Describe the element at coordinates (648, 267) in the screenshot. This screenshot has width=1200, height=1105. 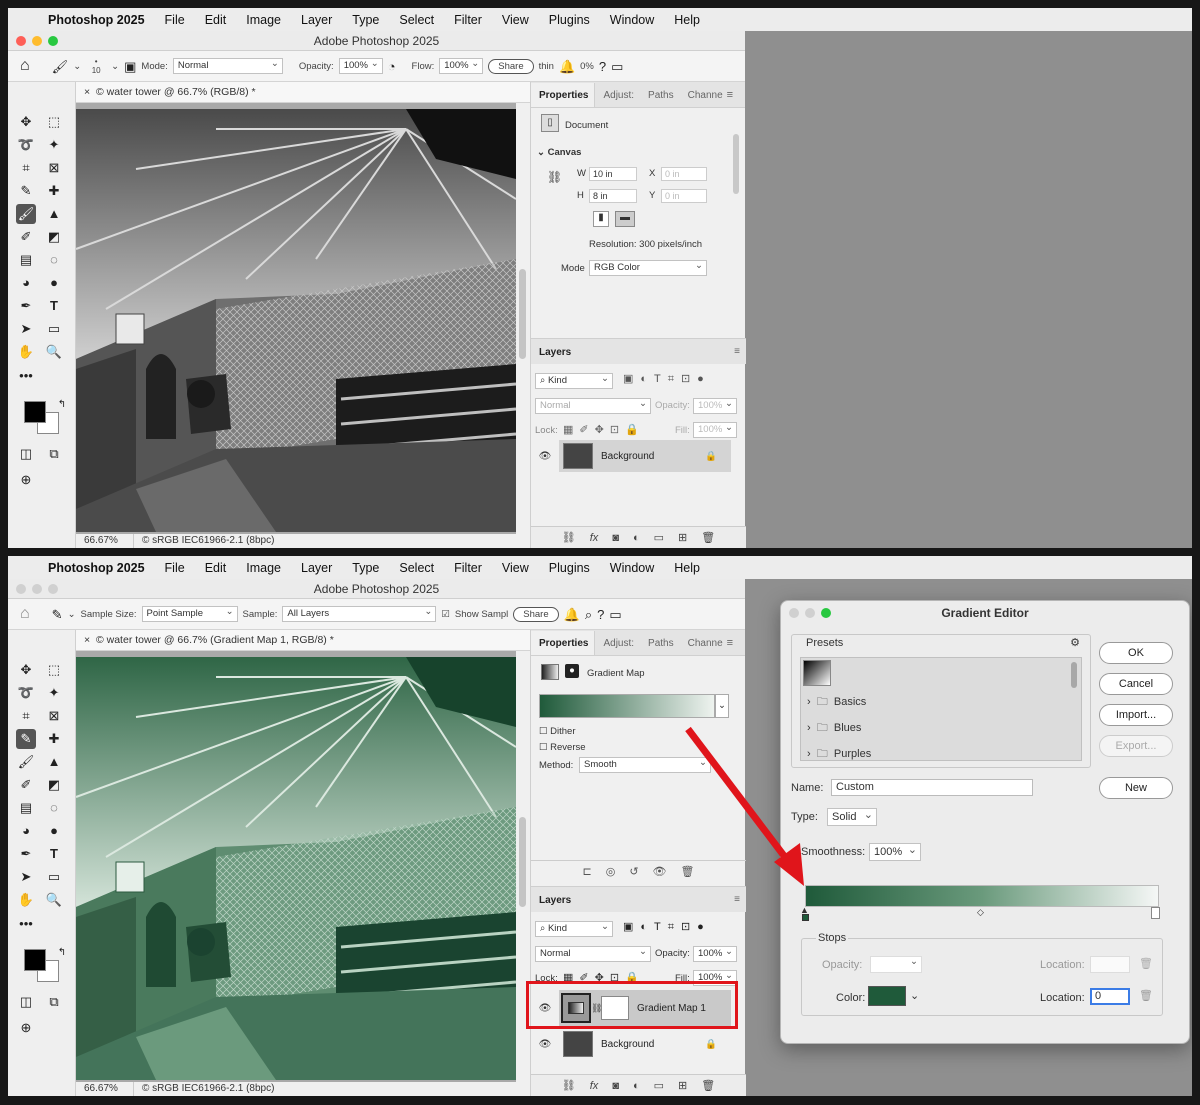
I see `color-mode-select: RGB Color` at that location.